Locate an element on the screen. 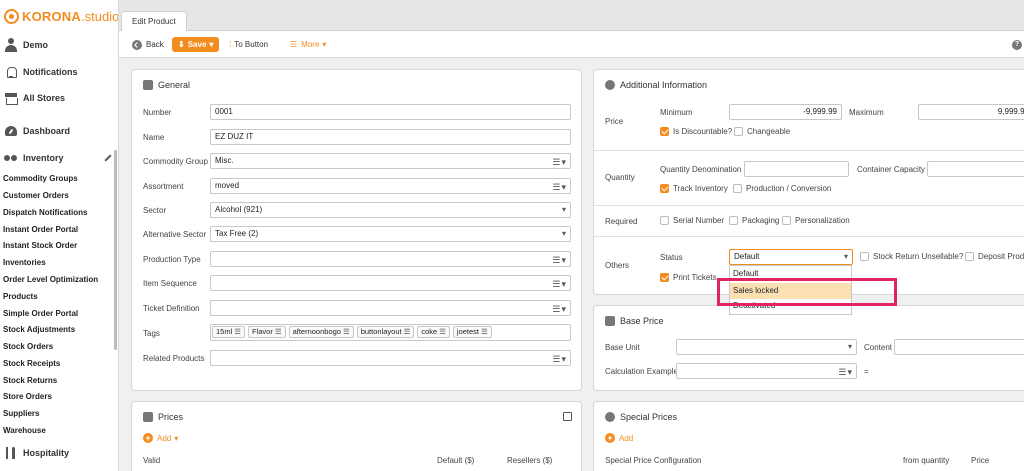  sector-select: Alcohol (921) ▾ is located at coordinates (390, 210).